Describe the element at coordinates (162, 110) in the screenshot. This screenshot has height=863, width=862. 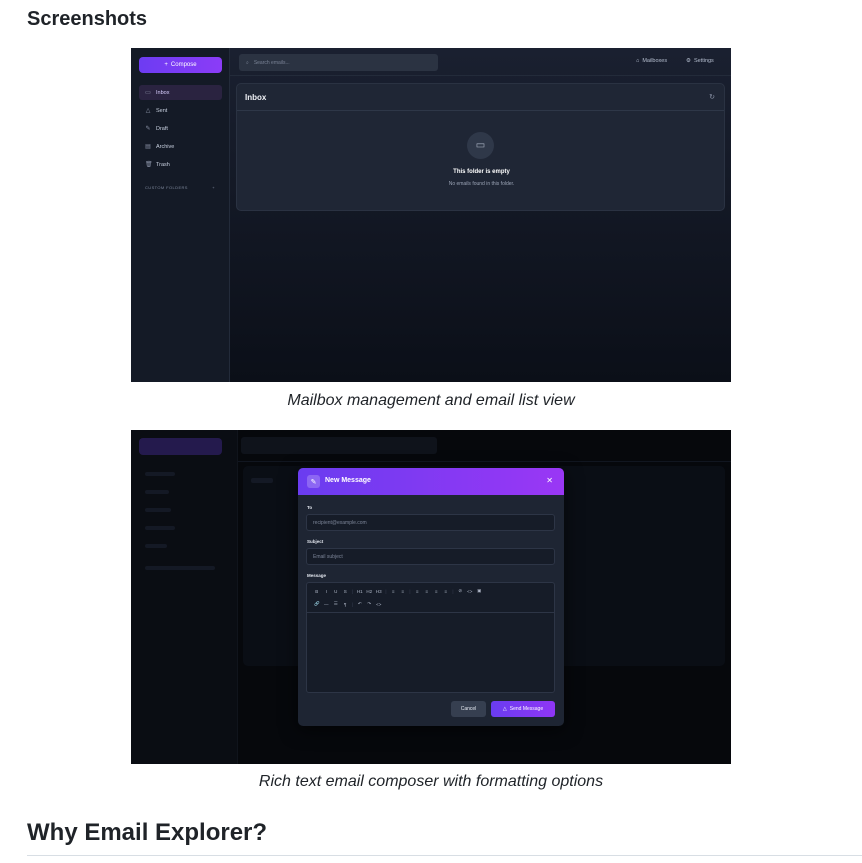
I see `sidebar-item-label: Sent` at that location.